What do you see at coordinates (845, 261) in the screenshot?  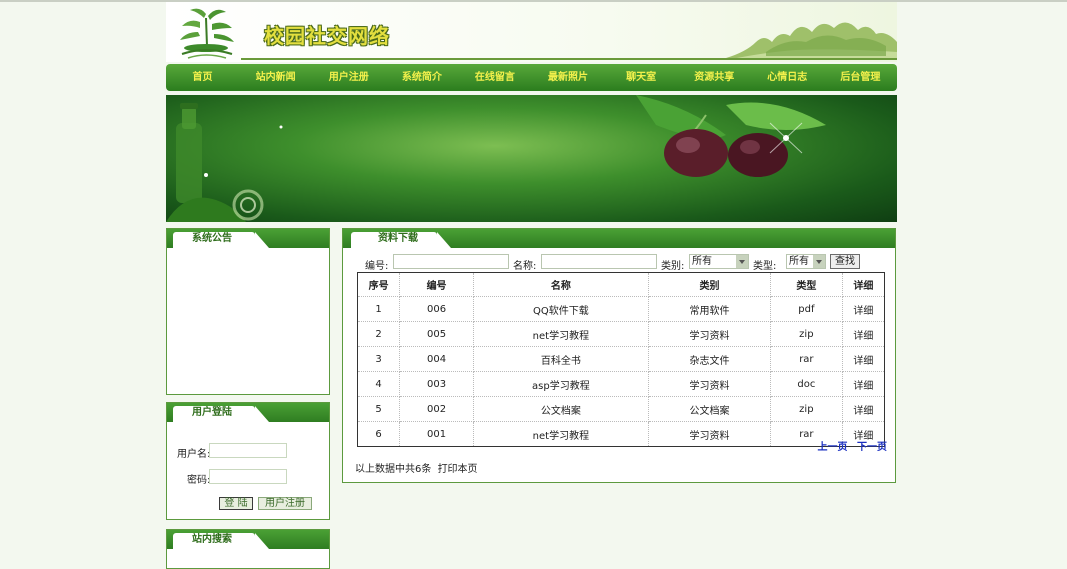 I see `search-button: 查找` at bounding box center [845, 261].